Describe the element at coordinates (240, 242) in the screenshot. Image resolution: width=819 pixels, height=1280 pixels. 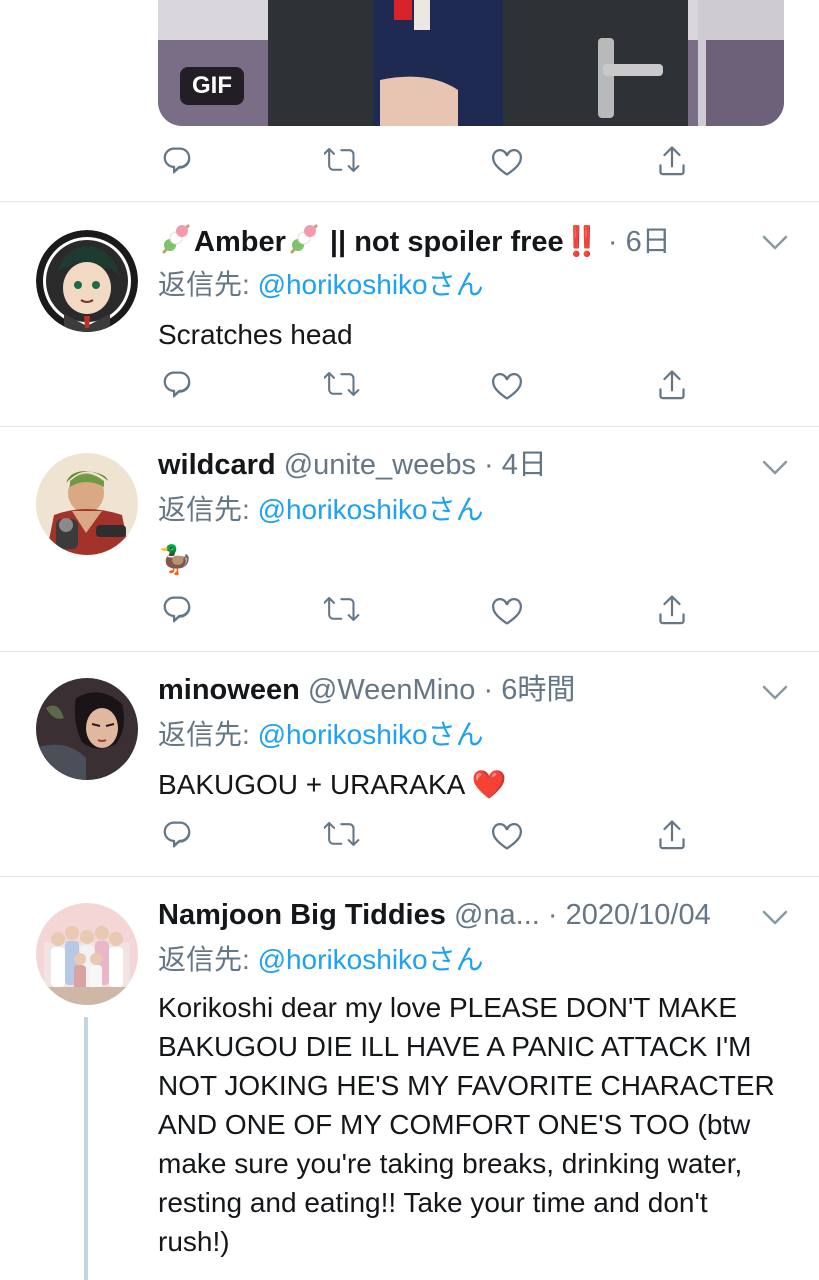
I see `display-name: Amber` at that location.